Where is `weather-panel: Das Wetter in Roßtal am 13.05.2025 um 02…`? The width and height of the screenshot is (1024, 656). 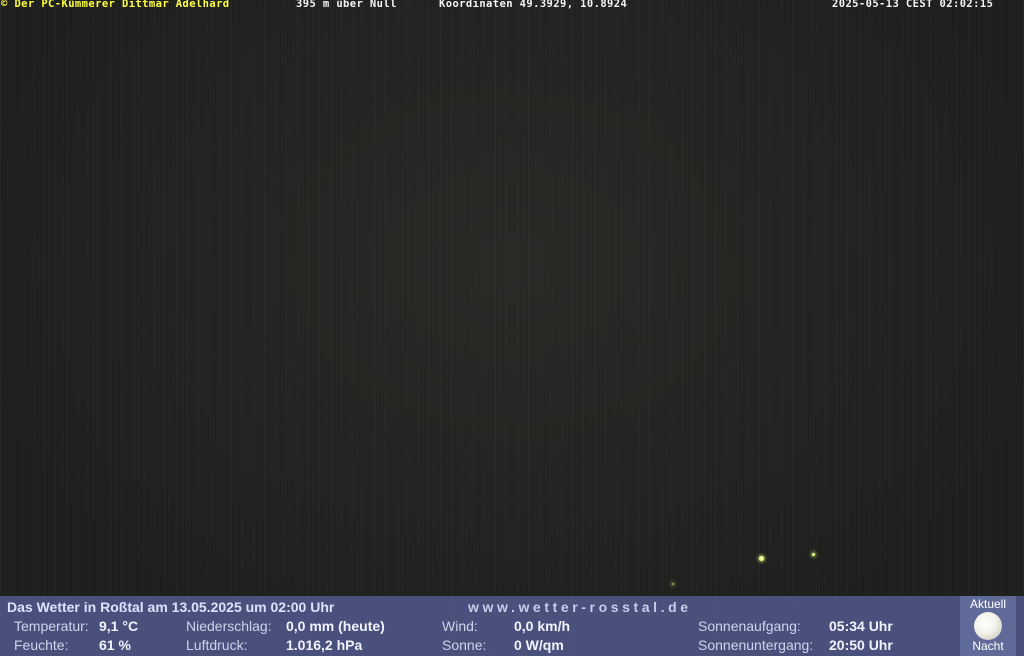
weather-panel: Das Wetter in Roßtal am 13.05.2025 um 02… is located at coordinates (512, 626).